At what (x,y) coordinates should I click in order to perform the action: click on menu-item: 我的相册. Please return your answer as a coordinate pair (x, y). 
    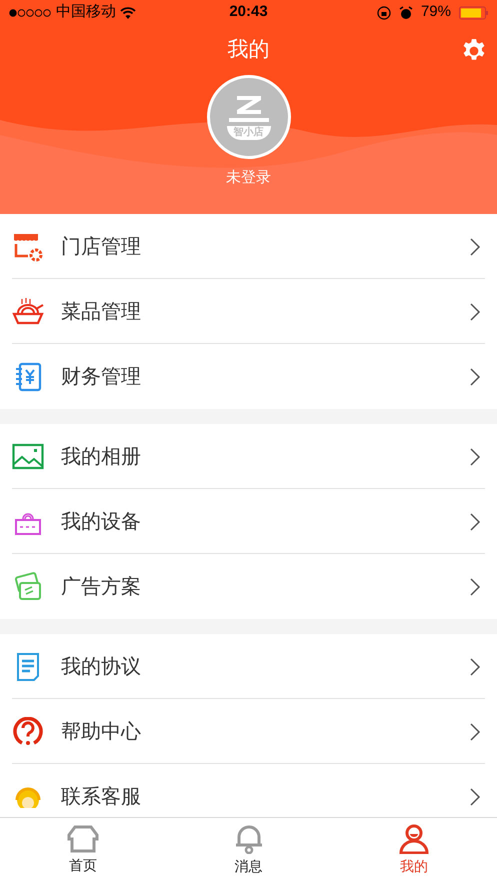
    Looking at the image, I should click on (248, 456).